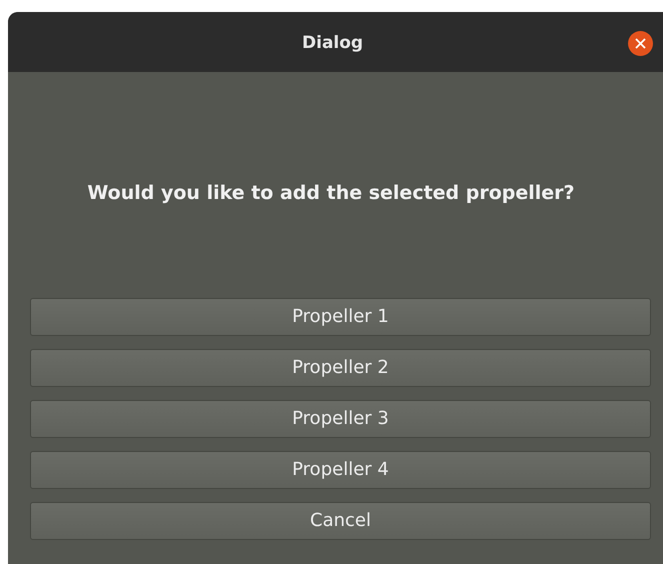  I want to click on propeller-button: Propeller 1, so click(340, 317).